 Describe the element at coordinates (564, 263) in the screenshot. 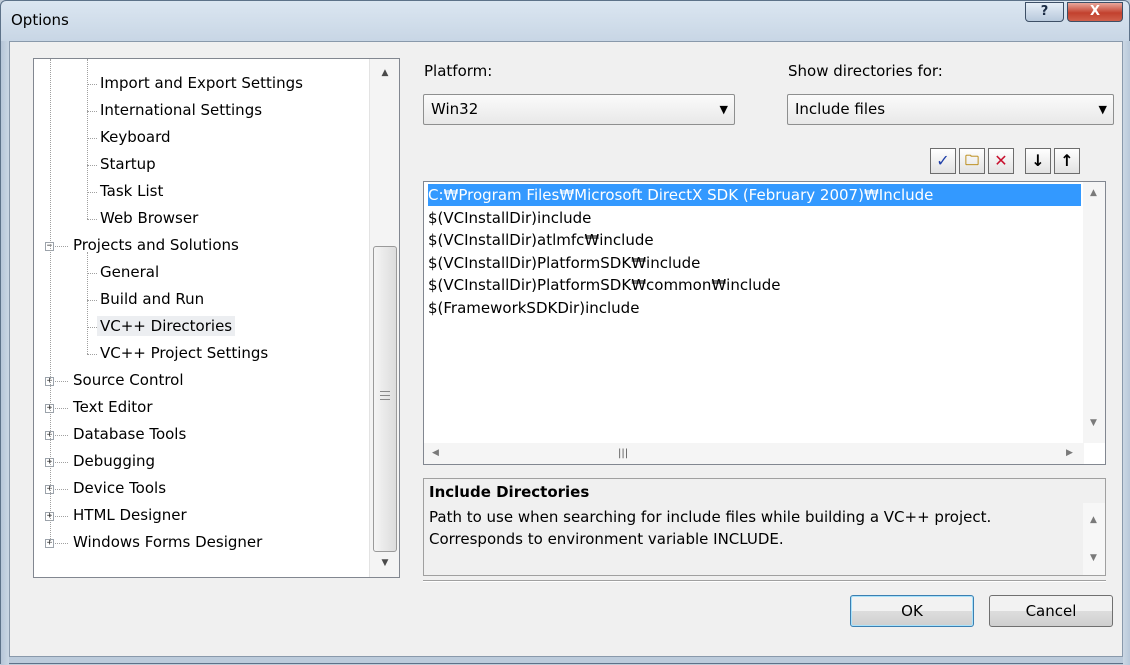

I see `directory-row: $(VCInstallDir)PlatformSDK₩include` at that location.